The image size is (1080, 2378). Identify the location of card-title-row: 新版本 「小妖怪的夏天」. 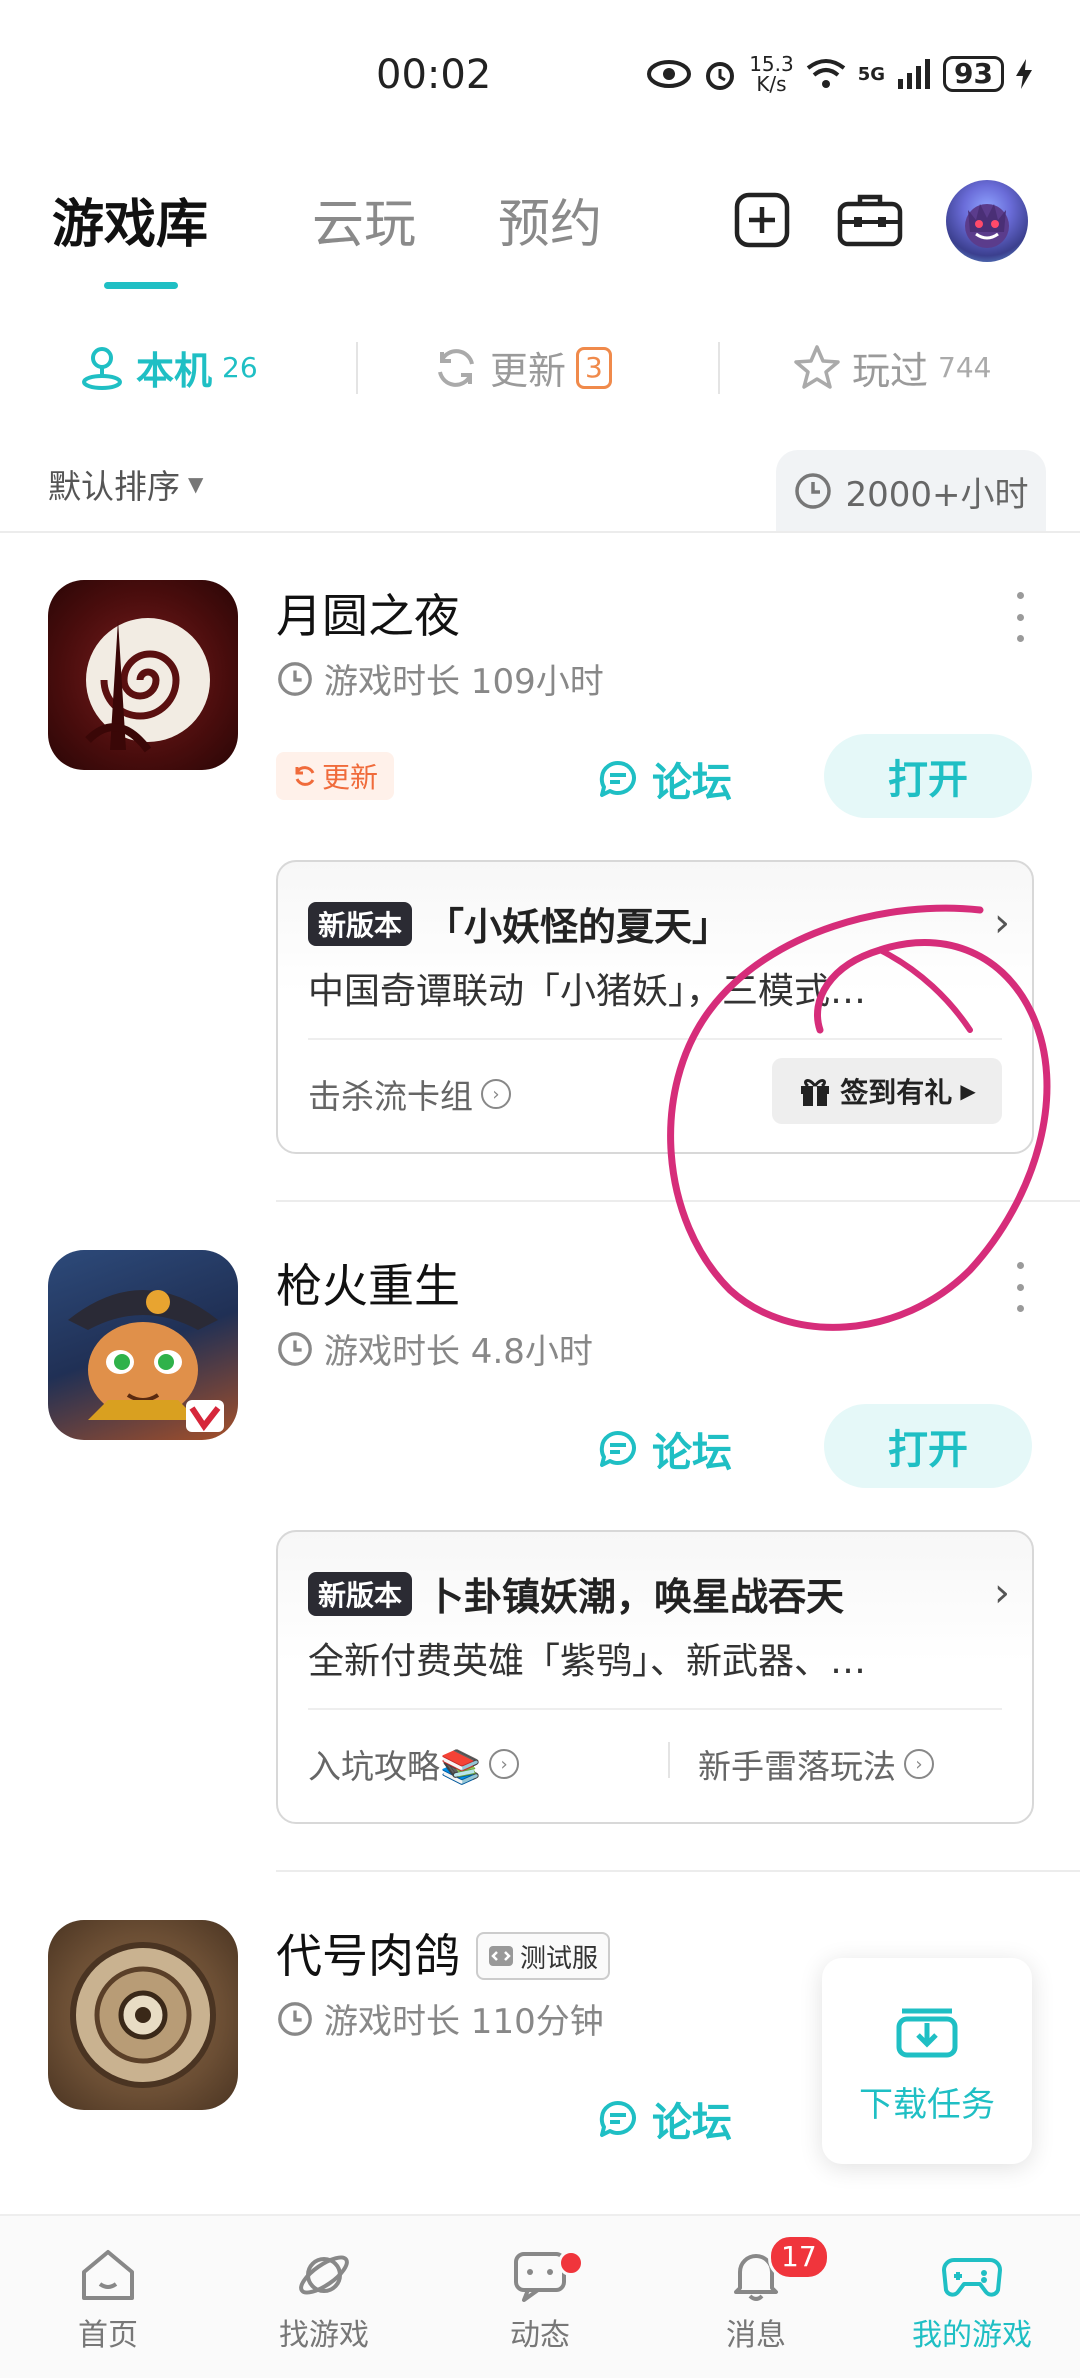
(519, 923).